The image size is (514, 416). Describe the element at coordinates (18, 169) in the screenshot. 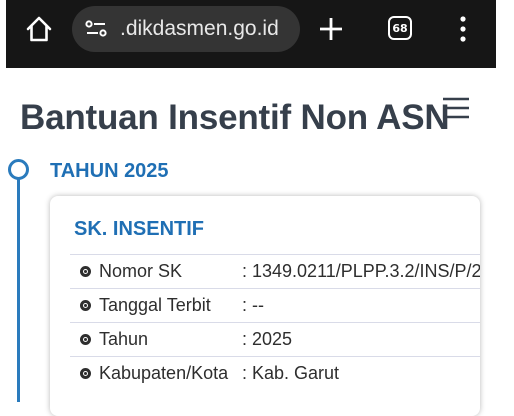

I see `timeline-dot-icon` at that location.